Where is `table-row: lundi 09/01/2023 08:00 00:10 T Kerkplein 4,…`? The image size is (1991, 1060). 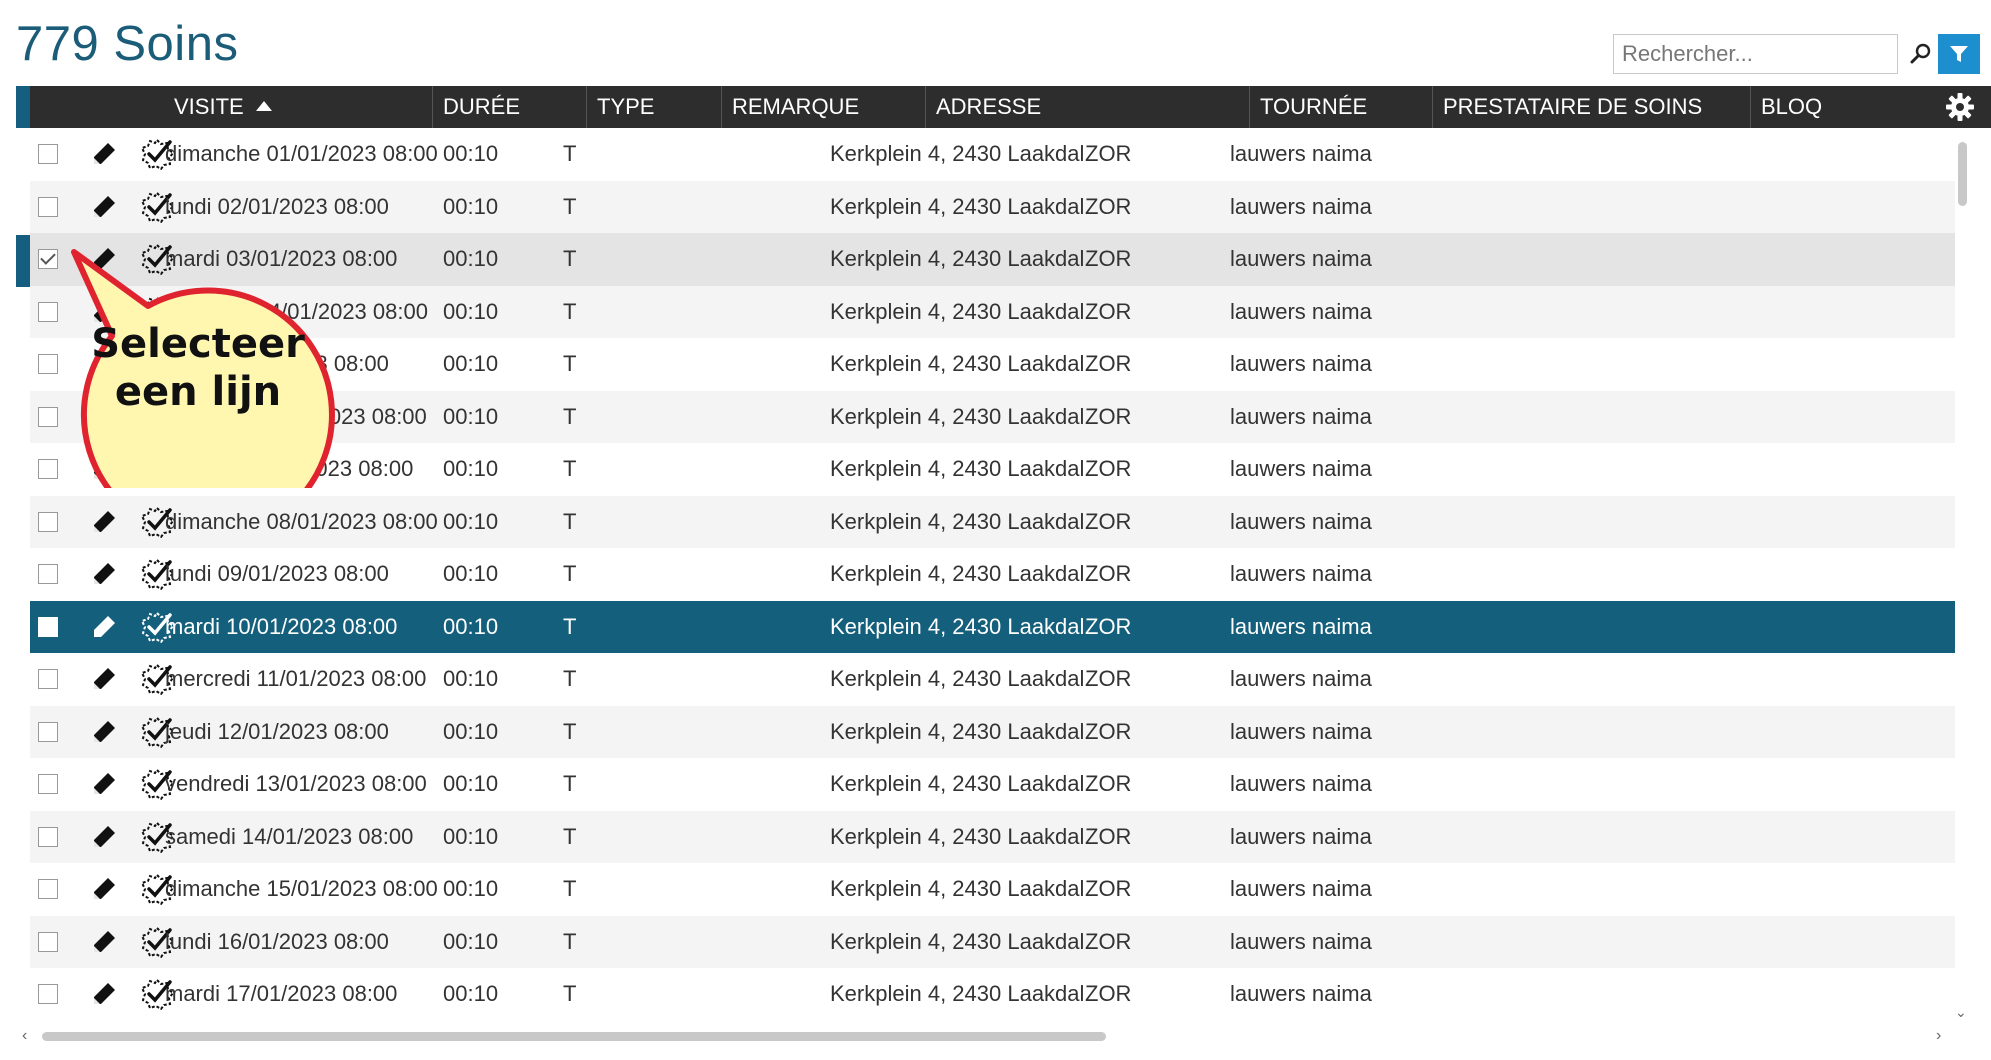
table-row: lundi 09/01/2023 08:00 00:10 T Kerkplein 4,… is located at coordinates (992, 574).